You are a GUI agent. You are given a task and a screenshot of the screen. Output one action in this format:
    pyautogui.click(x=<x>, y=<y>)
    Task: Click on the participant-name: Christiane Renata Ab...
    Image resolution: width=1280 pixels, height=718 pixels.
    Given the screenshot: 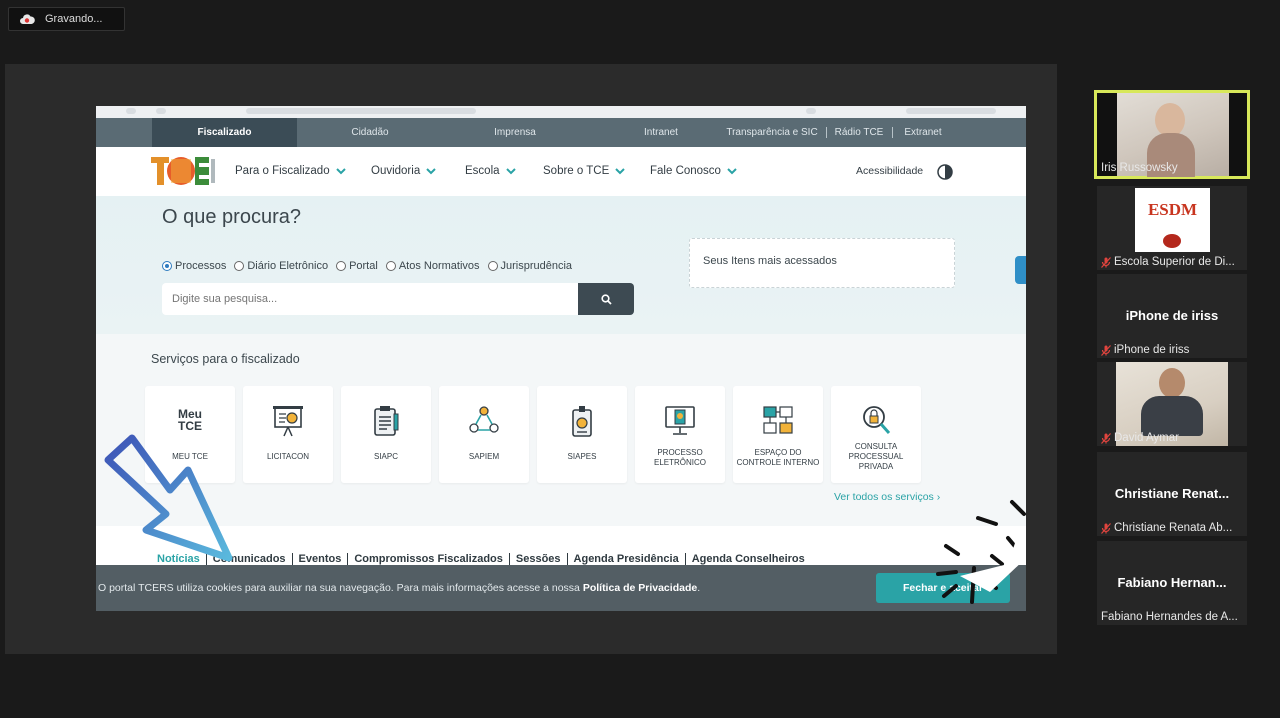 What is the action you would take?
    pyautogui.click(x=1173, y=528)
    